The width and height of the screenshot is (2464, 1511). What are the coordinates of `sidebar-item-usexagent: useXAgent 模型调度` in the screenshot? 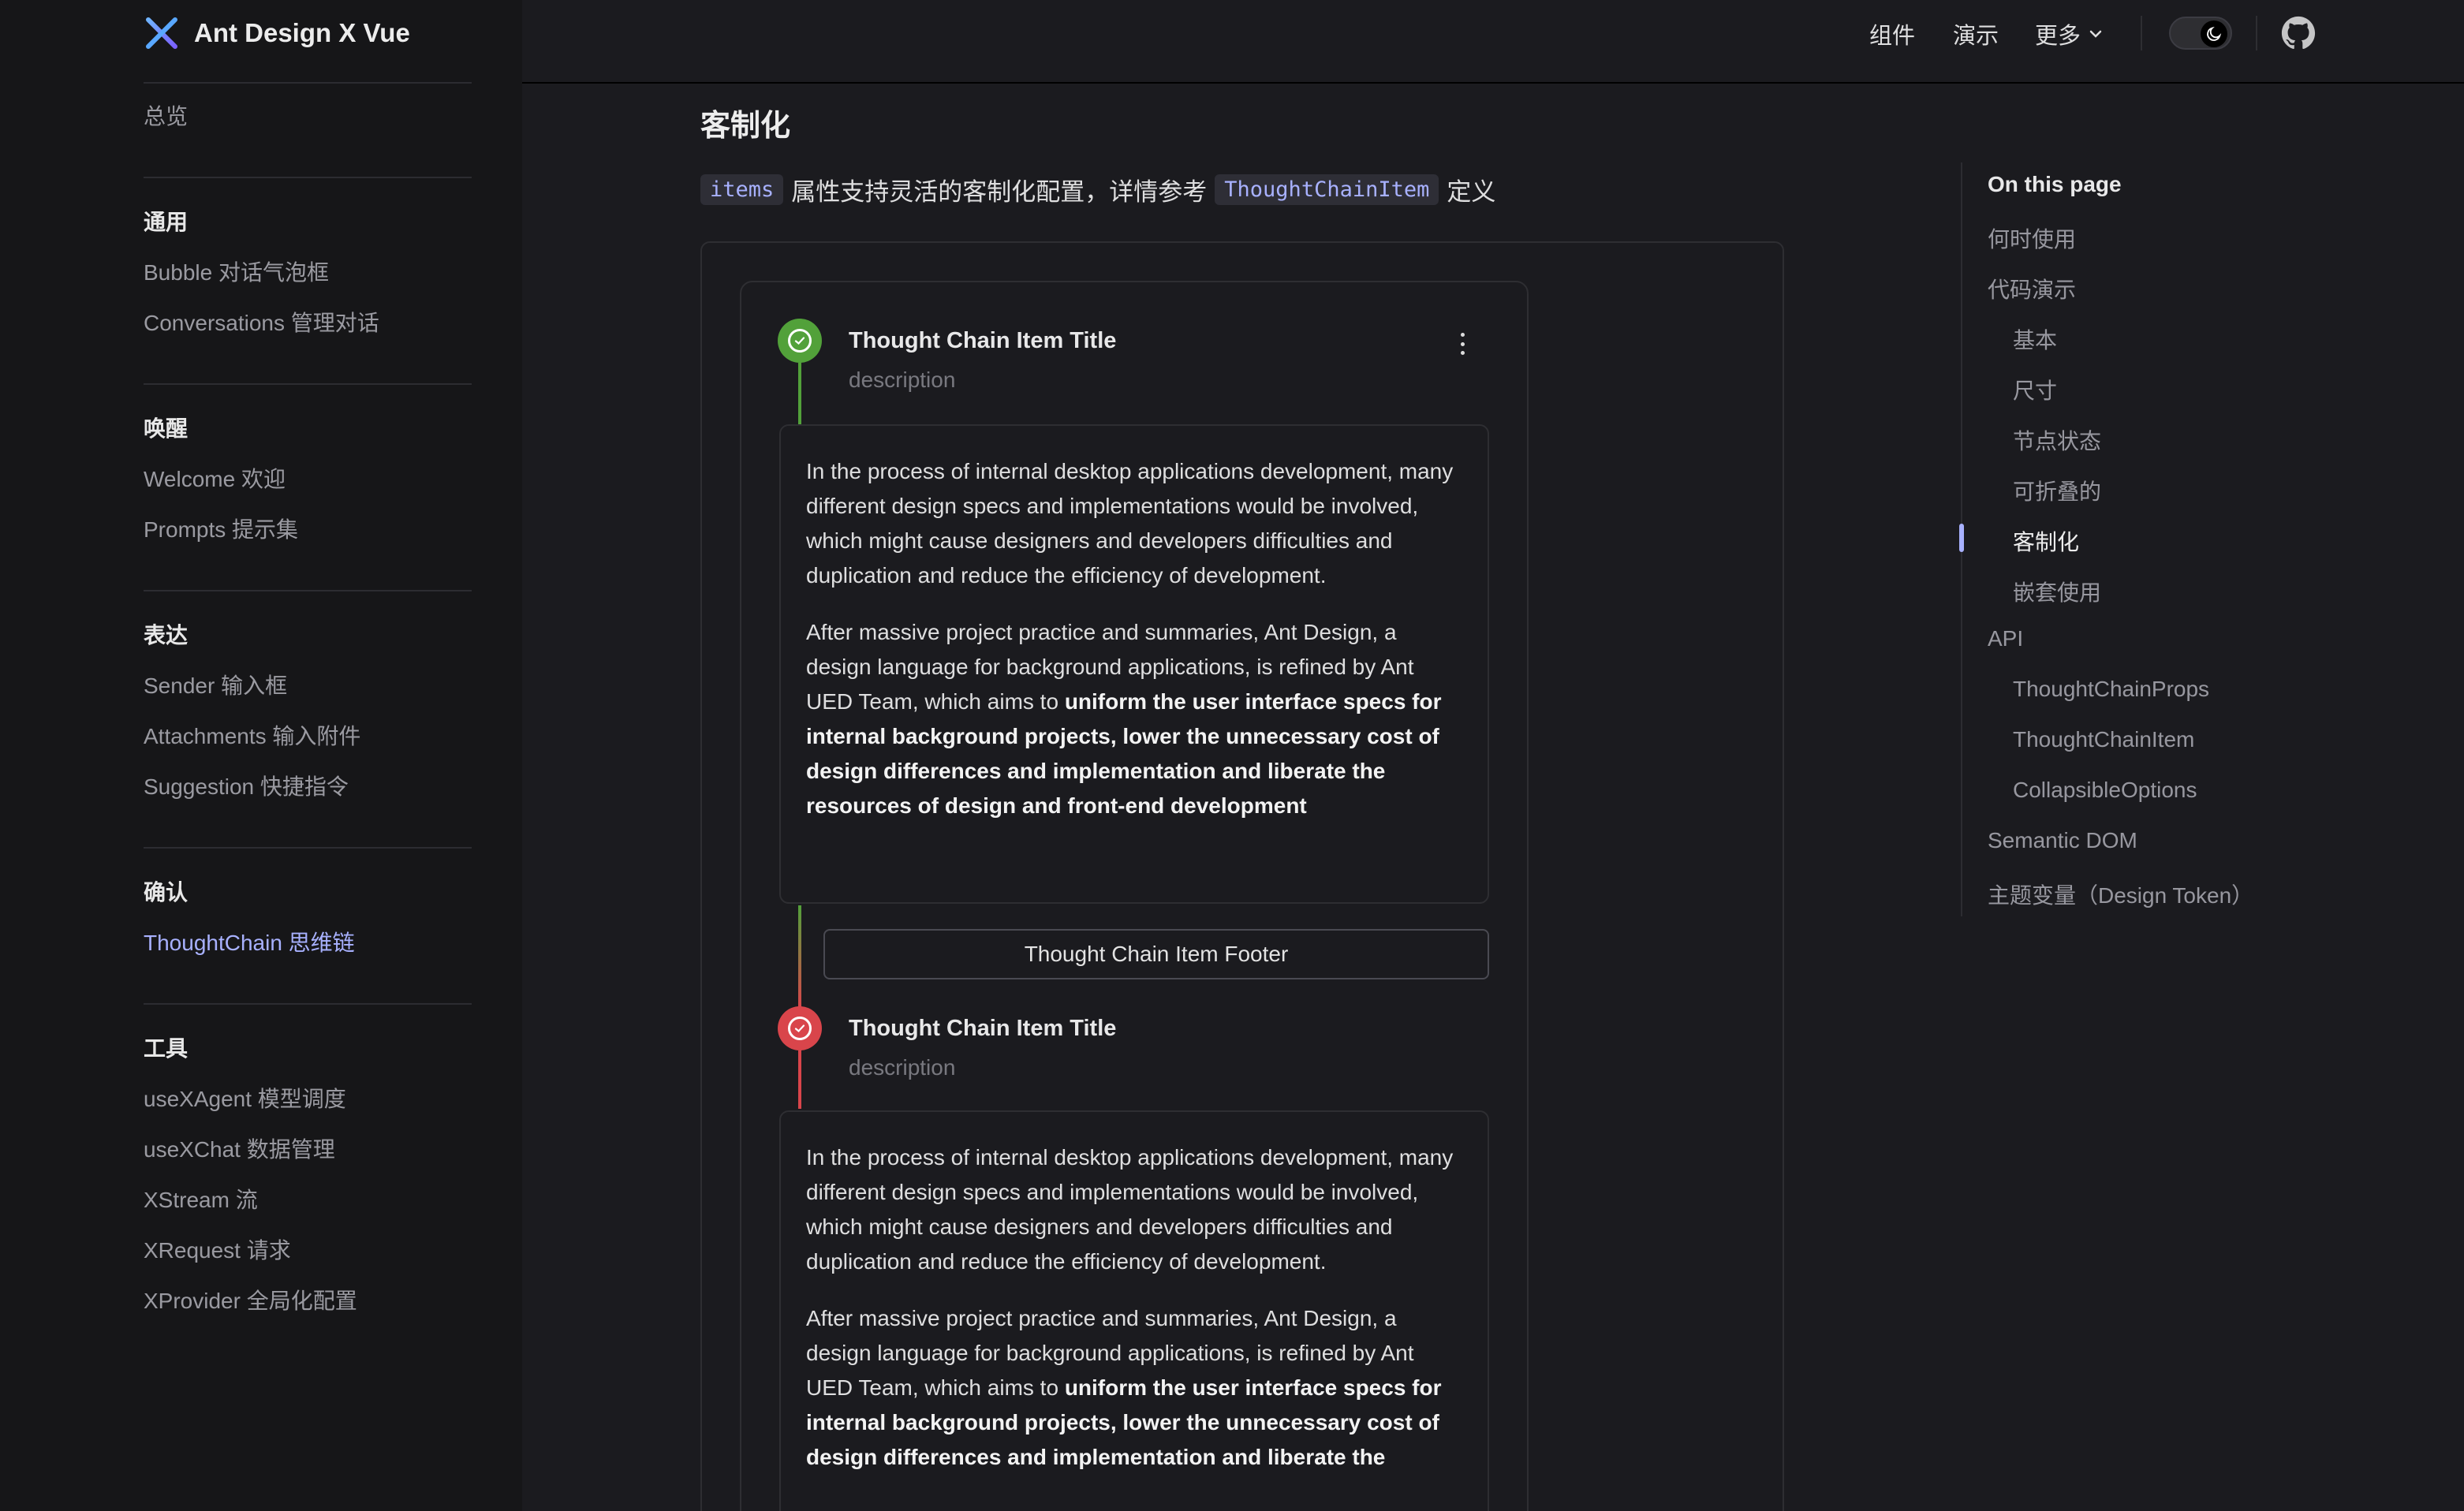 It's located at (245, 1098).